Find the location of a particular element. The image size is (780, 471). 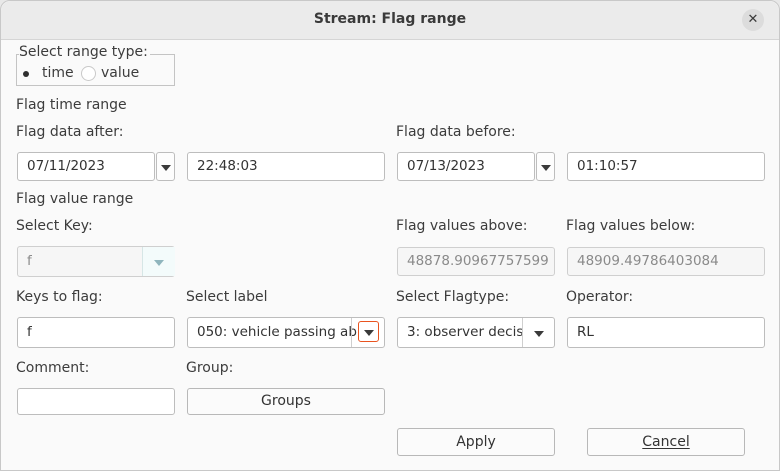

radio-time: time is located at coordinates (53, 74).